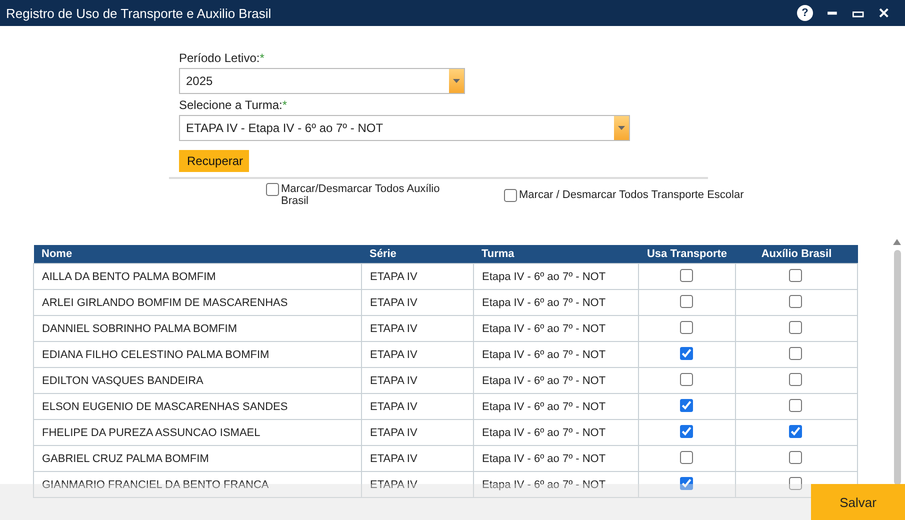  I want to click on window-title: Registro de Uso de Transporte e Auxilio Brasil, so click(139, 13).